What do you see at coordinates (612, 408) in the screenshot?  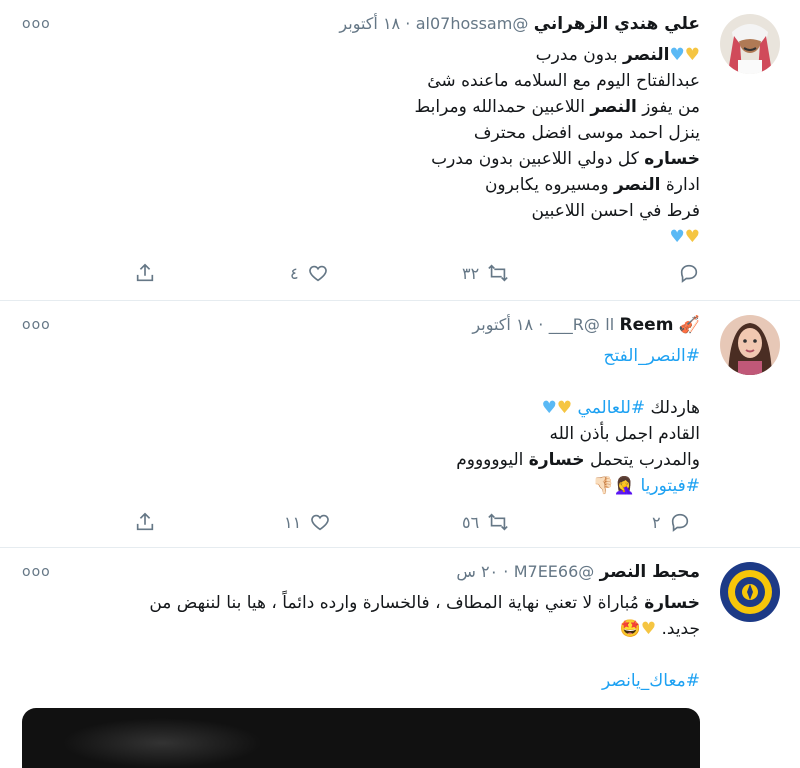 I see `hashtag-link: #للعالمي` at bounding box center [612, 408].